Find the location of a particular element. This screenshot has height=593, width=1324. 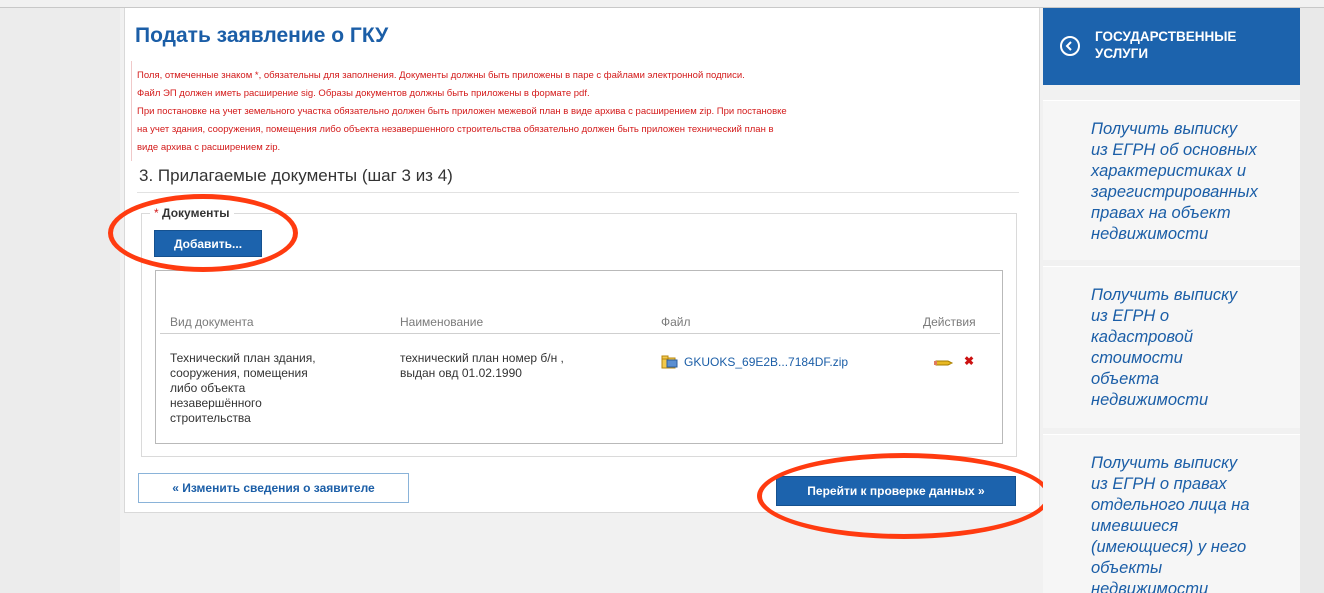

sidebar-label-line: объекты is located at coordinates (1127, 568).